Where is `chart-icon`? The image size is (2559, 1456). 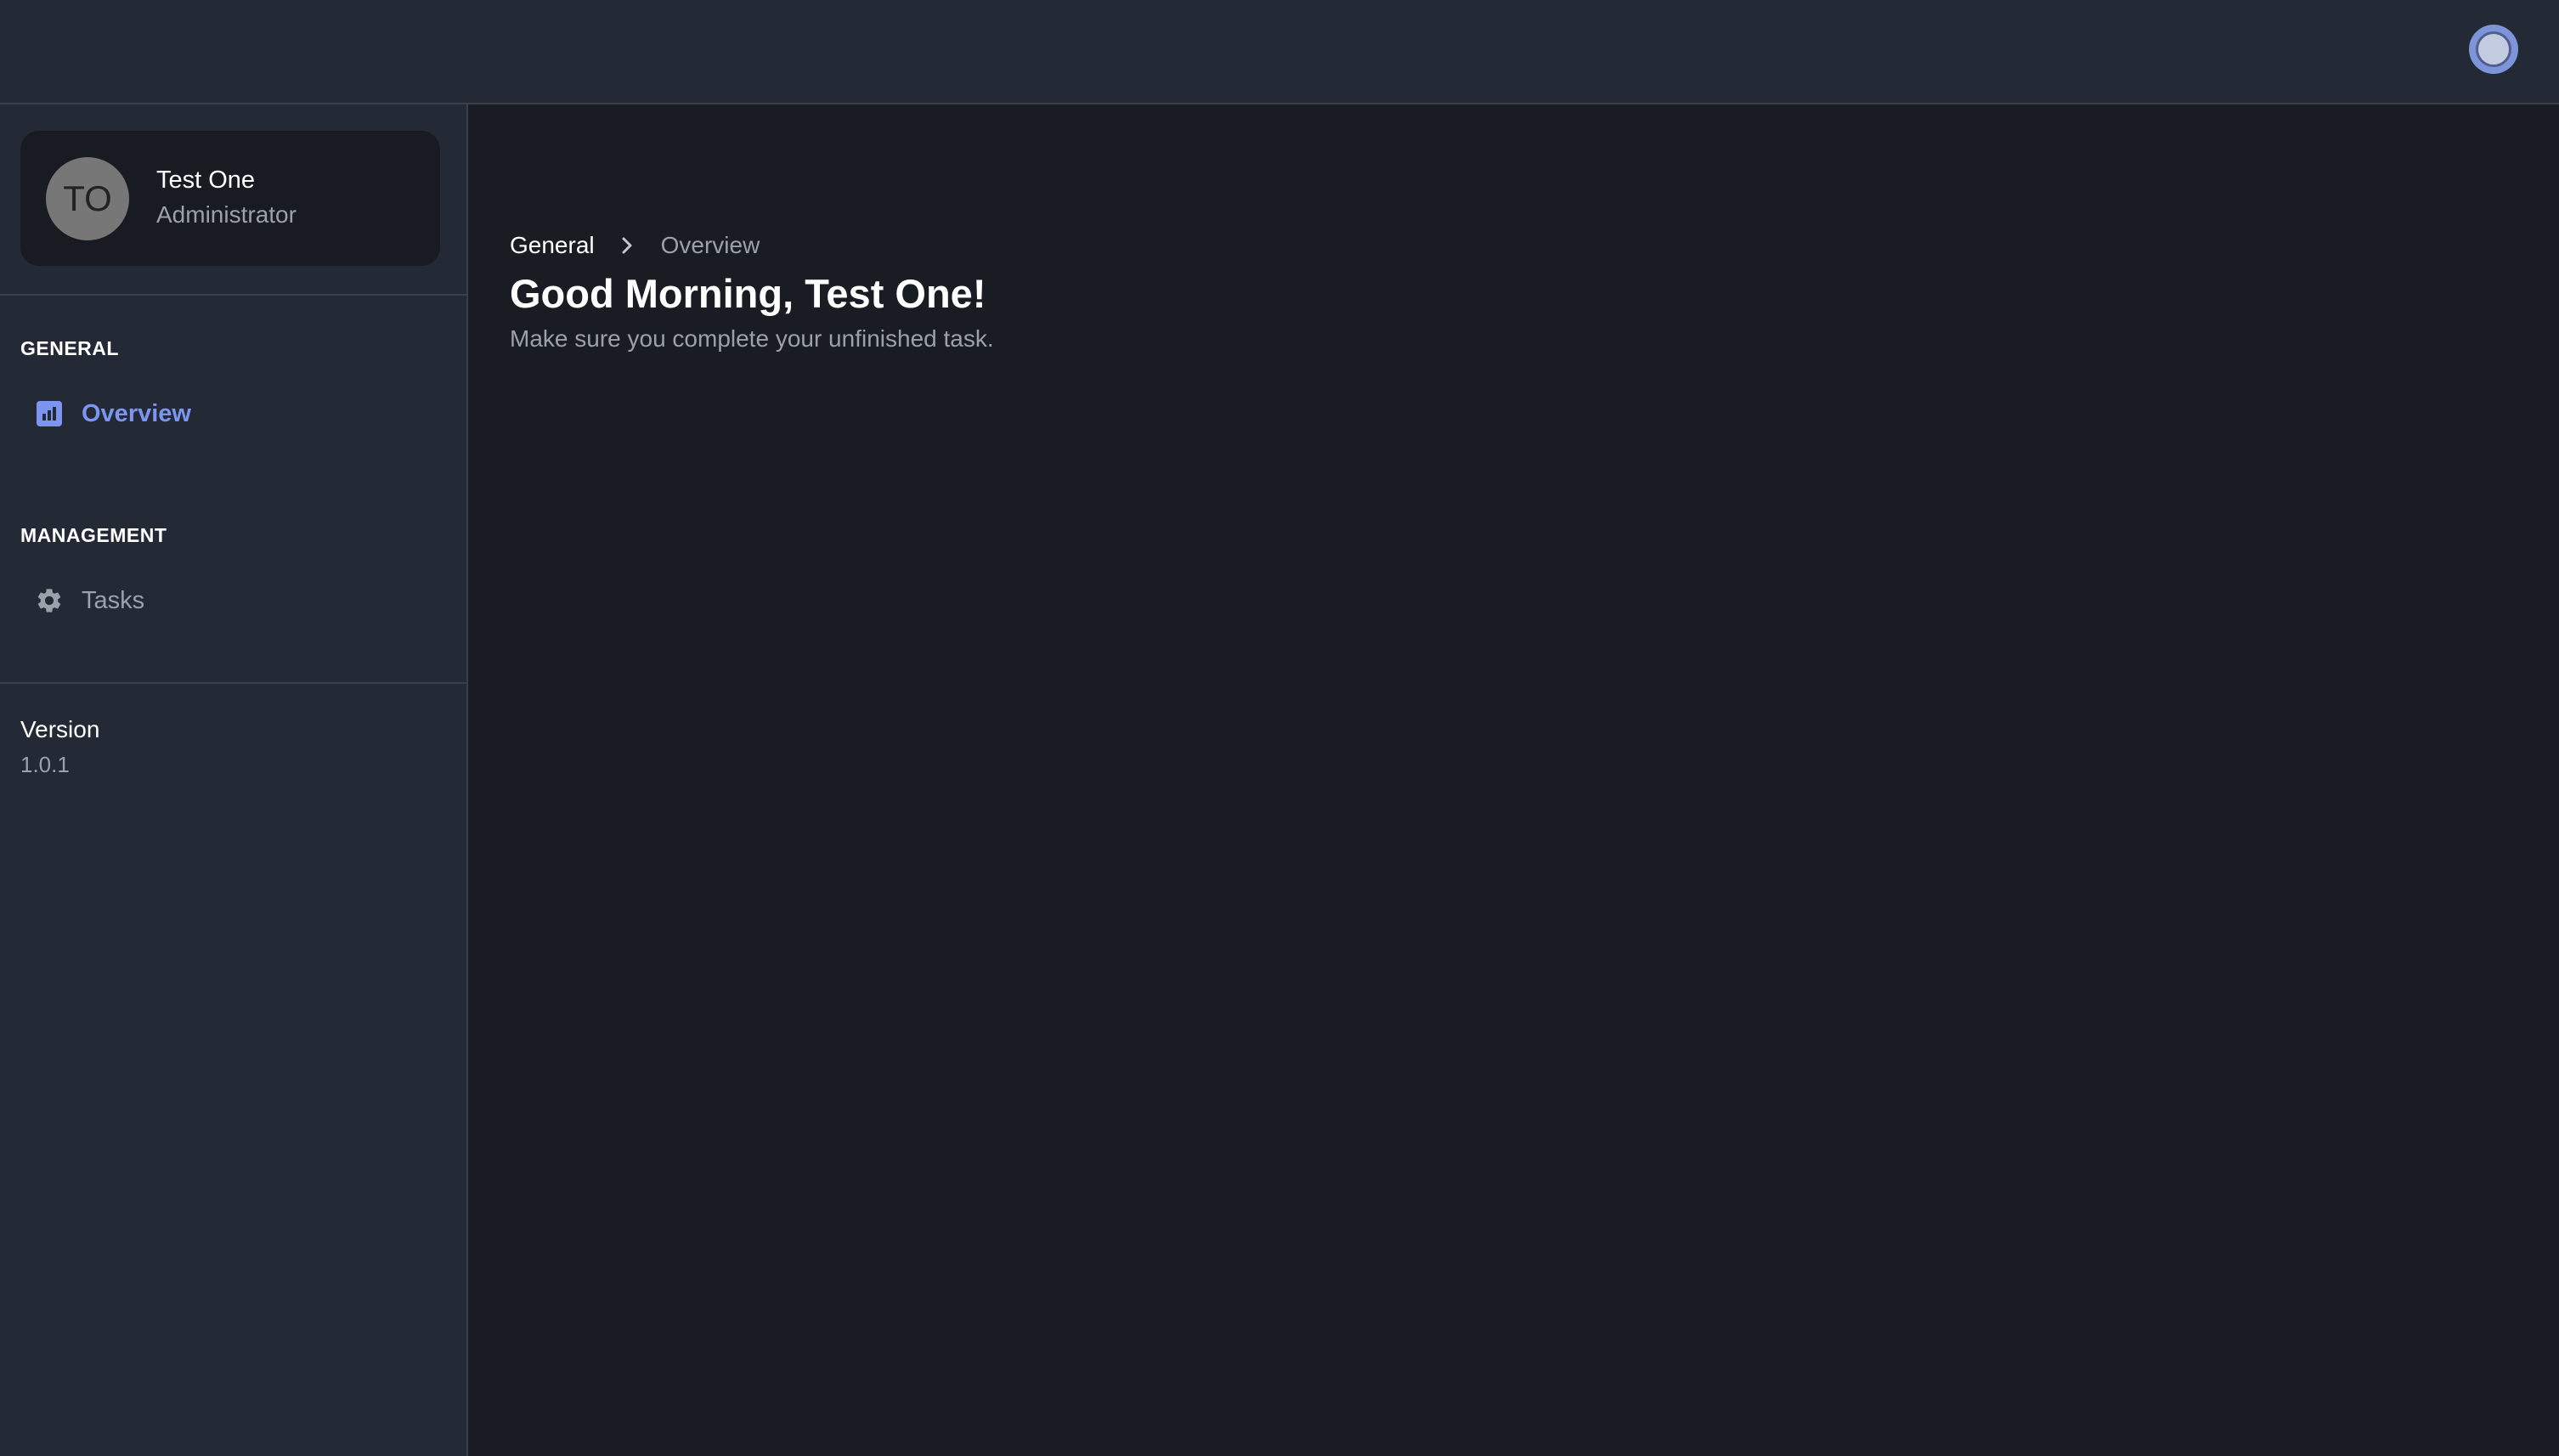
chart-icon is located at coordinates (50, 414).